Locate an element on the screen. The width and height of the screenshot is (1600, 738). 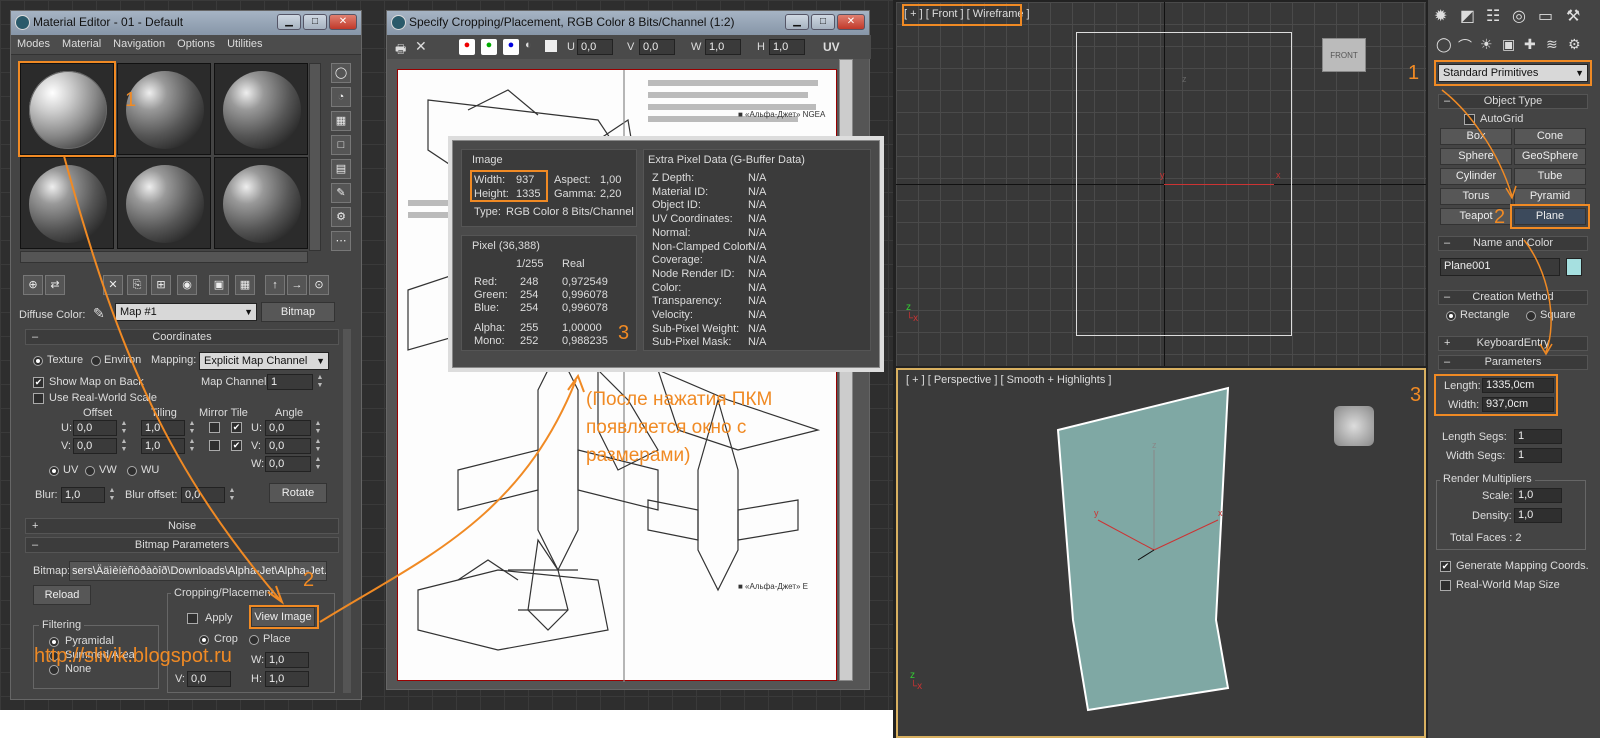
annotation-cmd-1: 1 is located at coordinates (1414, 73).